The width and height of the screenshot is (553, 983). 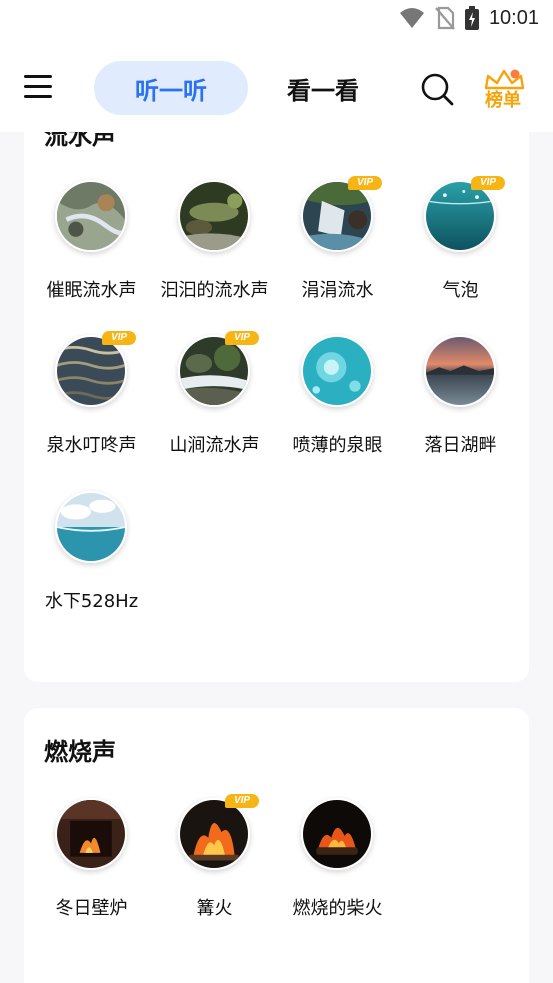 What do you see at coordinates (337, 216) in the screenshot?
I see `waterfall-thumbnail` at bounding box center [337, 216].